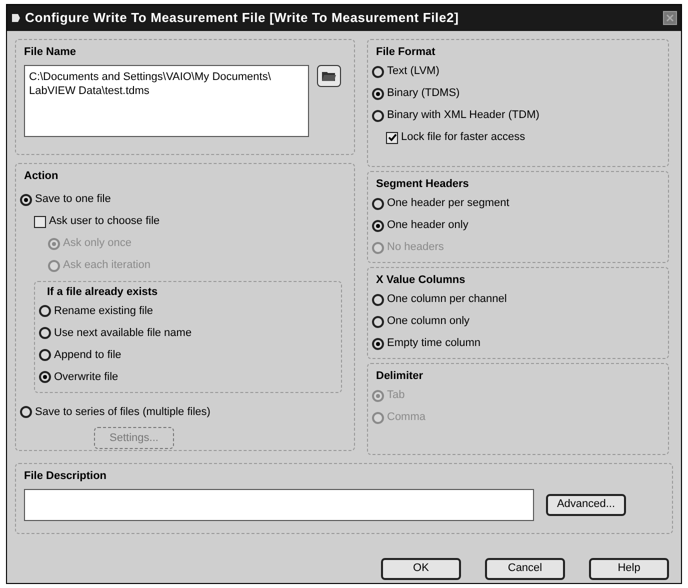 This screenshot has width=688, height=588. I want to click on dialog-button: OK, so click(421, 569).